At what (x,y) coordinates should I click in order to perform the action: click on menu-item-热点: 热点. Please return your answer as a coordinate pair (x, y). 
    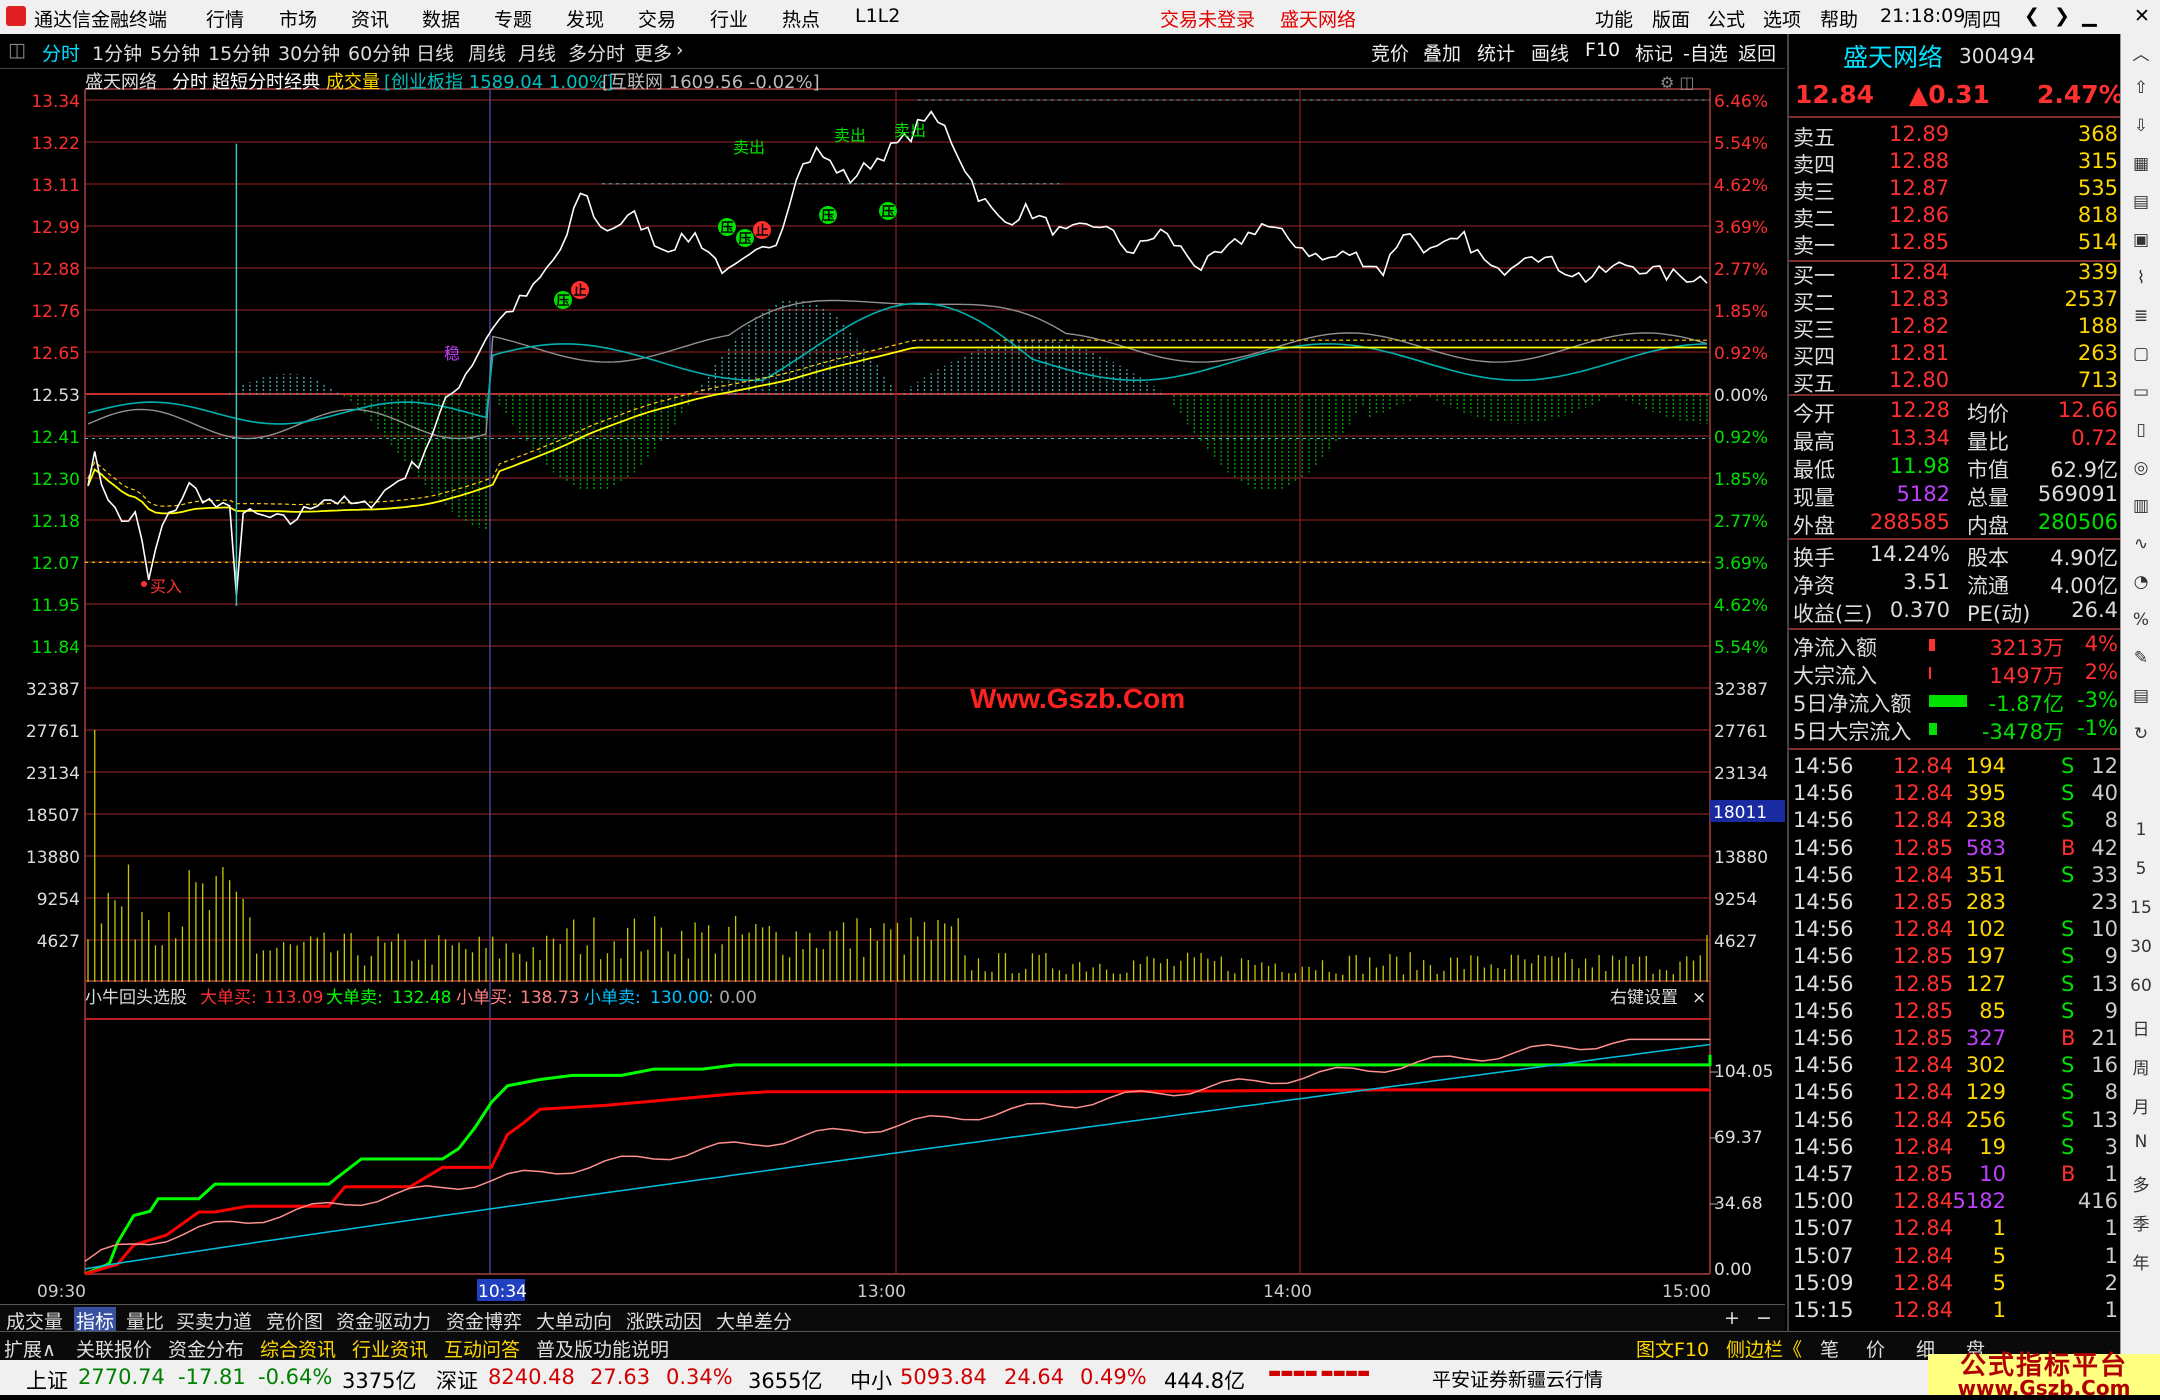
    Looking at the image, I should click on (801, 18).